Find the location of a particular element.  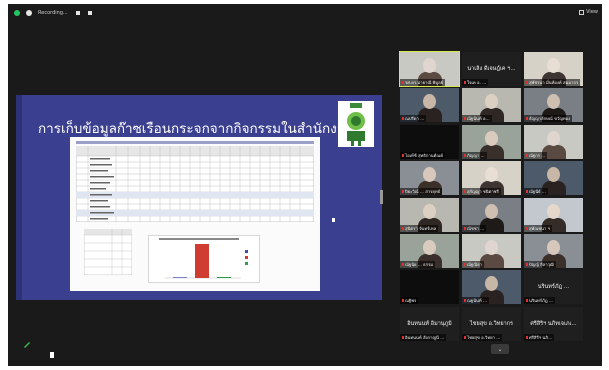

participant-tile: สุนิตรา จันทร์เหล is located at coordinates (429, 214).